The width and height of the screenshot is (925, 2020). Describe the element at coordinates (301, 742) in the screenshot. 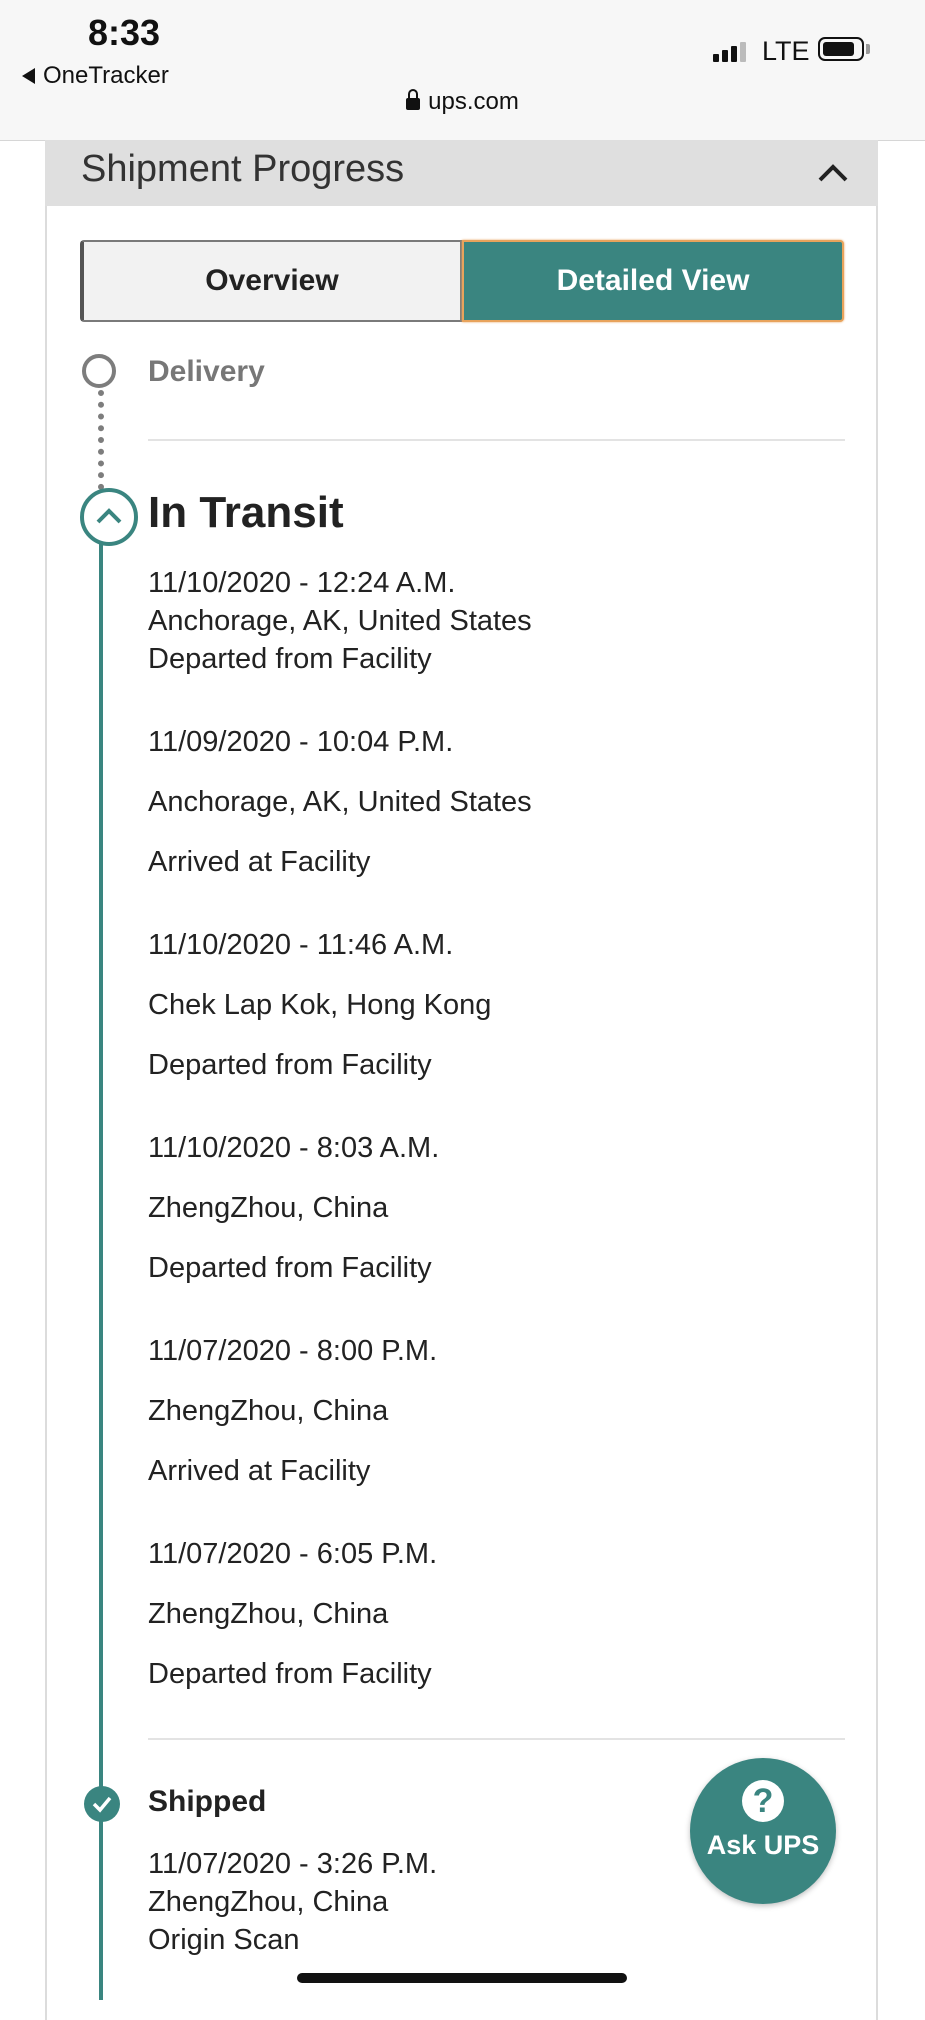

I see `event-datetime: 11/09/2020 - 10:04 P.M.` at that location.